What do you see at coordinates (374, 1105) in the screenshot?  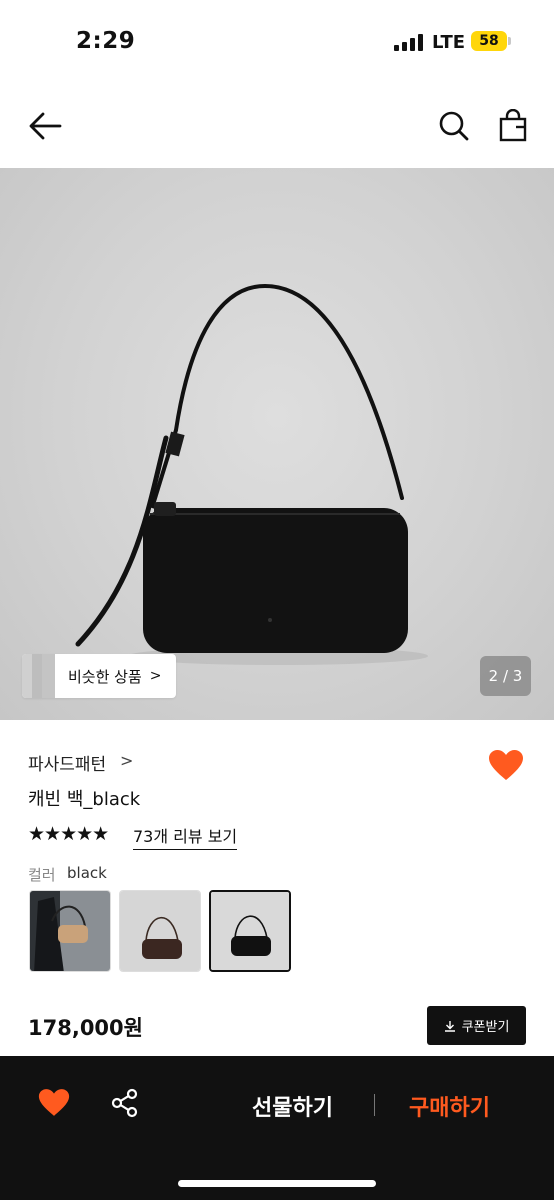 I see `action-divider` at bounding box center [374, 1105].